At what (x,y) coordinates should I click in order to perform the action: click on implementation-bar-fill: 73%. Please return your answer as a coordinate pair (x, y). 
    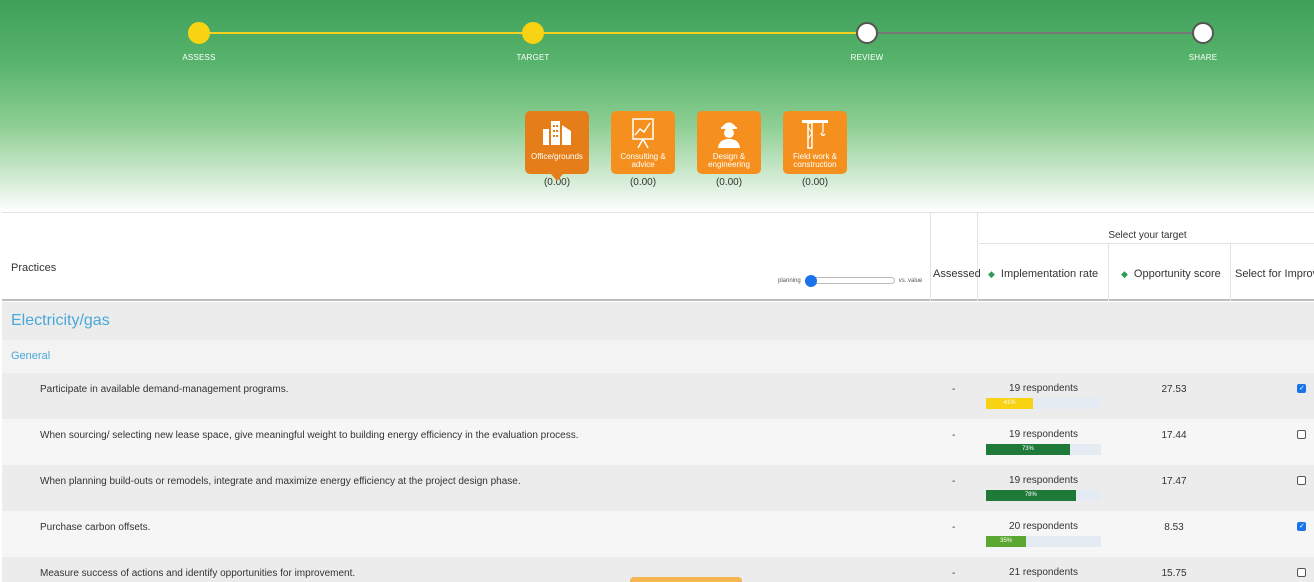
    Looking at the image, I should click on (1028, 449).